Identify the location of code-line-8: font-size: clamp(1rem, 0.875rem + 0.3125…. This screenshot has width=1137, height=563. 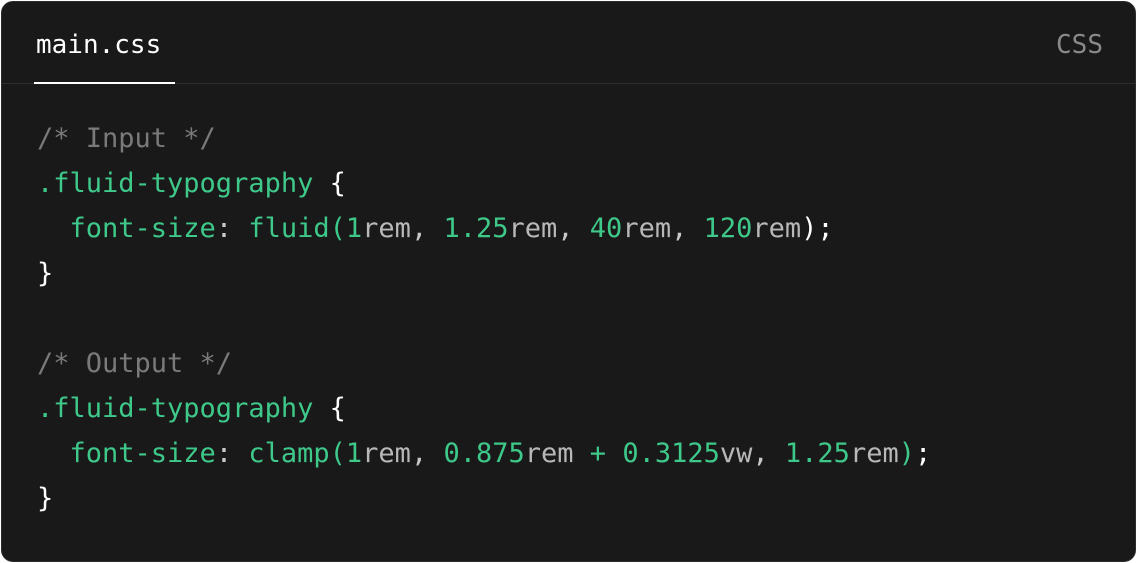
(484, 453).